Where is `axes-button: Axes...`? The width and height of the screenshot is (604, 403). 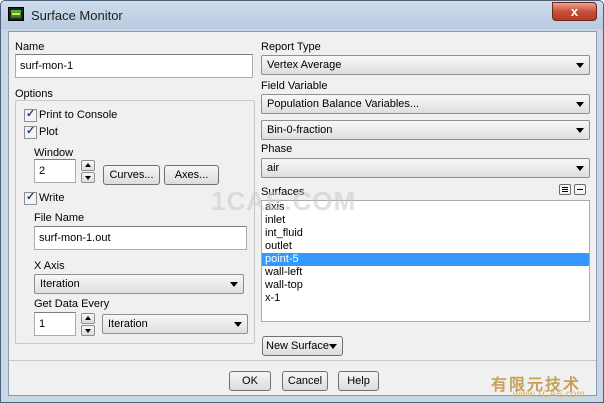 axes-button: Axes... is located at coordinates (191, 175).